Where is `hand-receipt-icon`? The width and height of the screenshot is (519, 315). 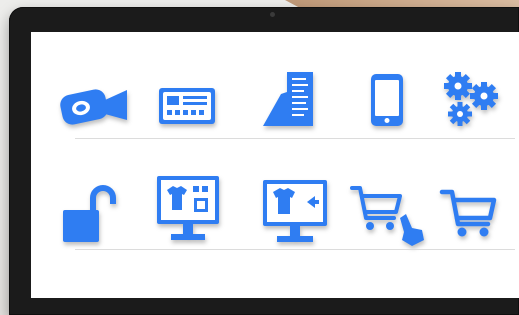 hand-receipt-icon is located at coordinates (289, 99).